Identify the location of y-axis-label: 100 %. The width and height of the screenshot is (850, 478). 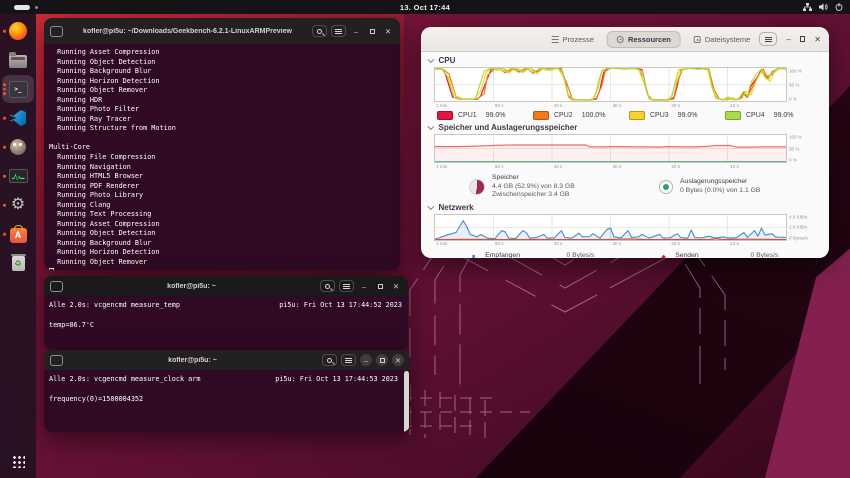
(796, 71).